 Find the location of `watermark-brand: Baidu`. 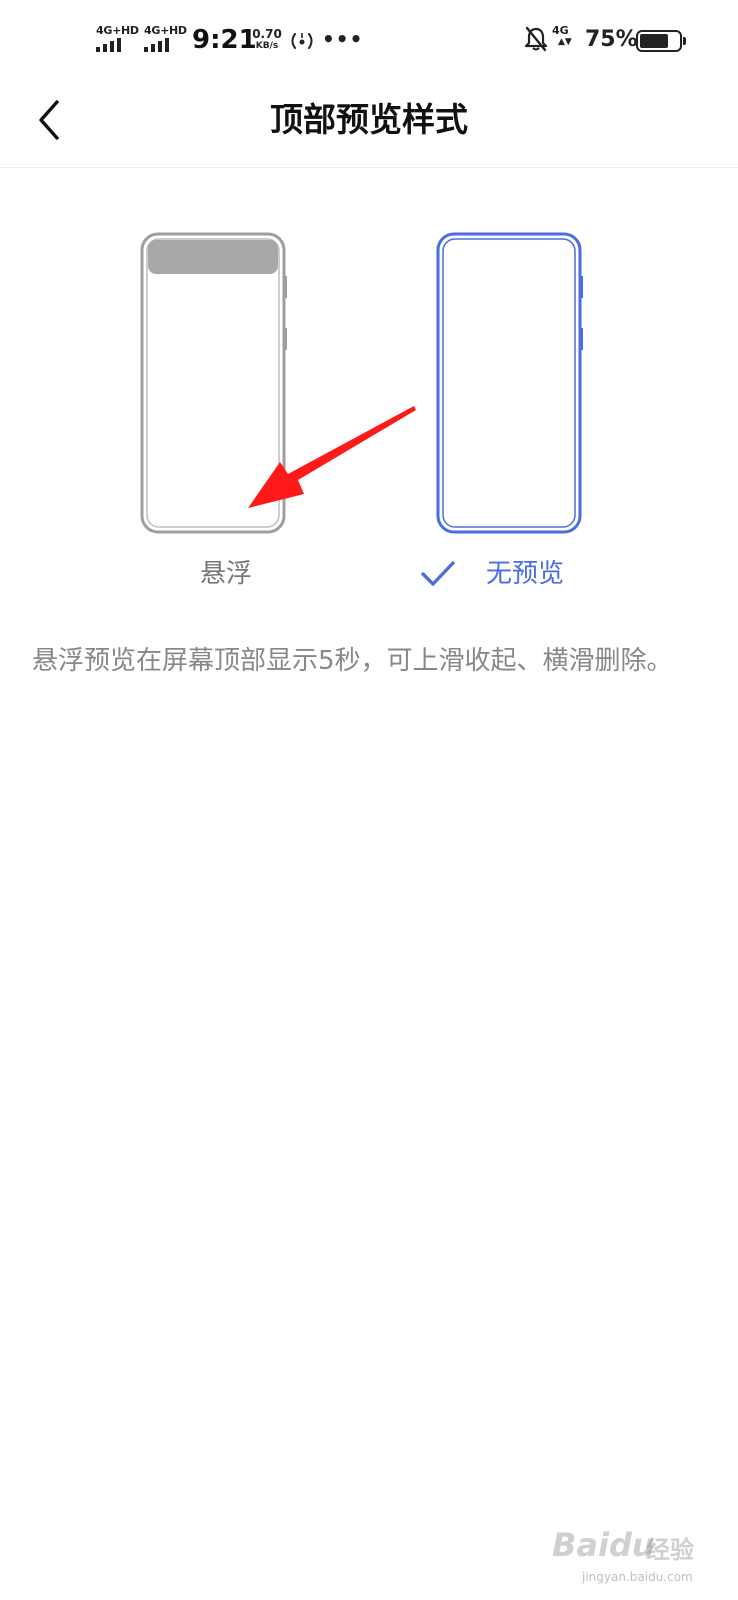

watermark-brand: Baidu is located at coordinates (603, 1545).